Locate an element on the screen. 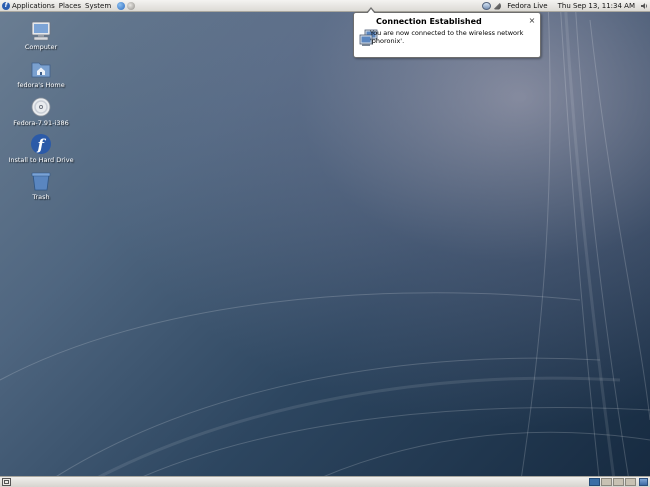  clock: Thu Sep 13, 11:34 AM is located at coordinates (596, 5).